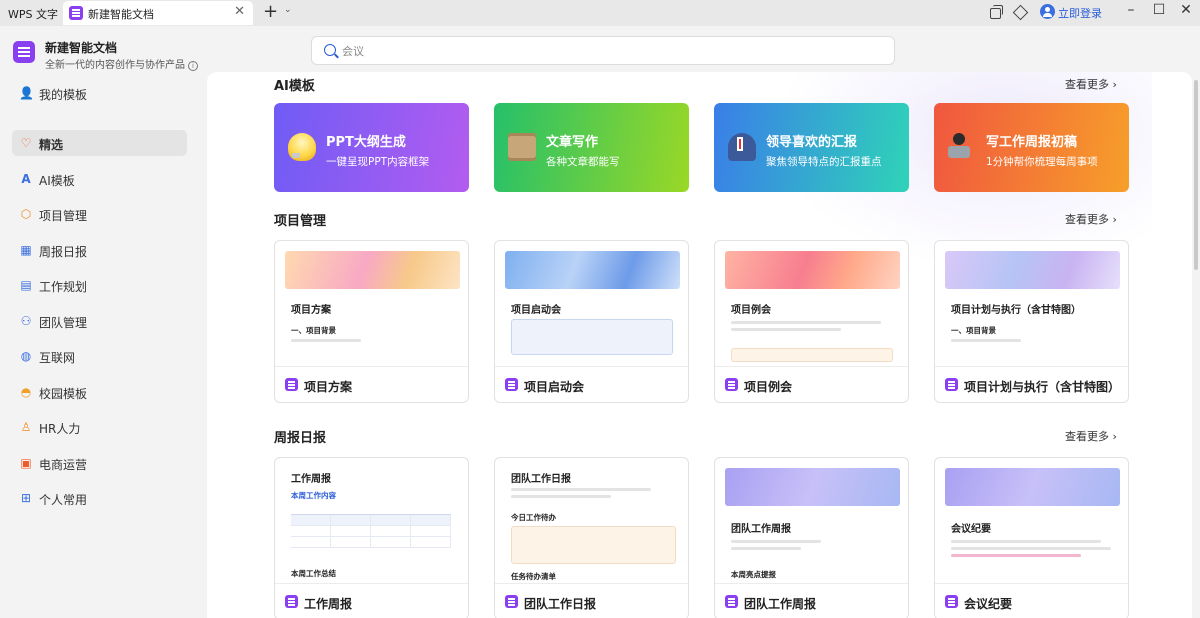 This screenshot has width=1200, height=618. What do you see at coordinates (193, 66) in the screenshot?
I see `info-icon: i` at bounding box center [193, 66].